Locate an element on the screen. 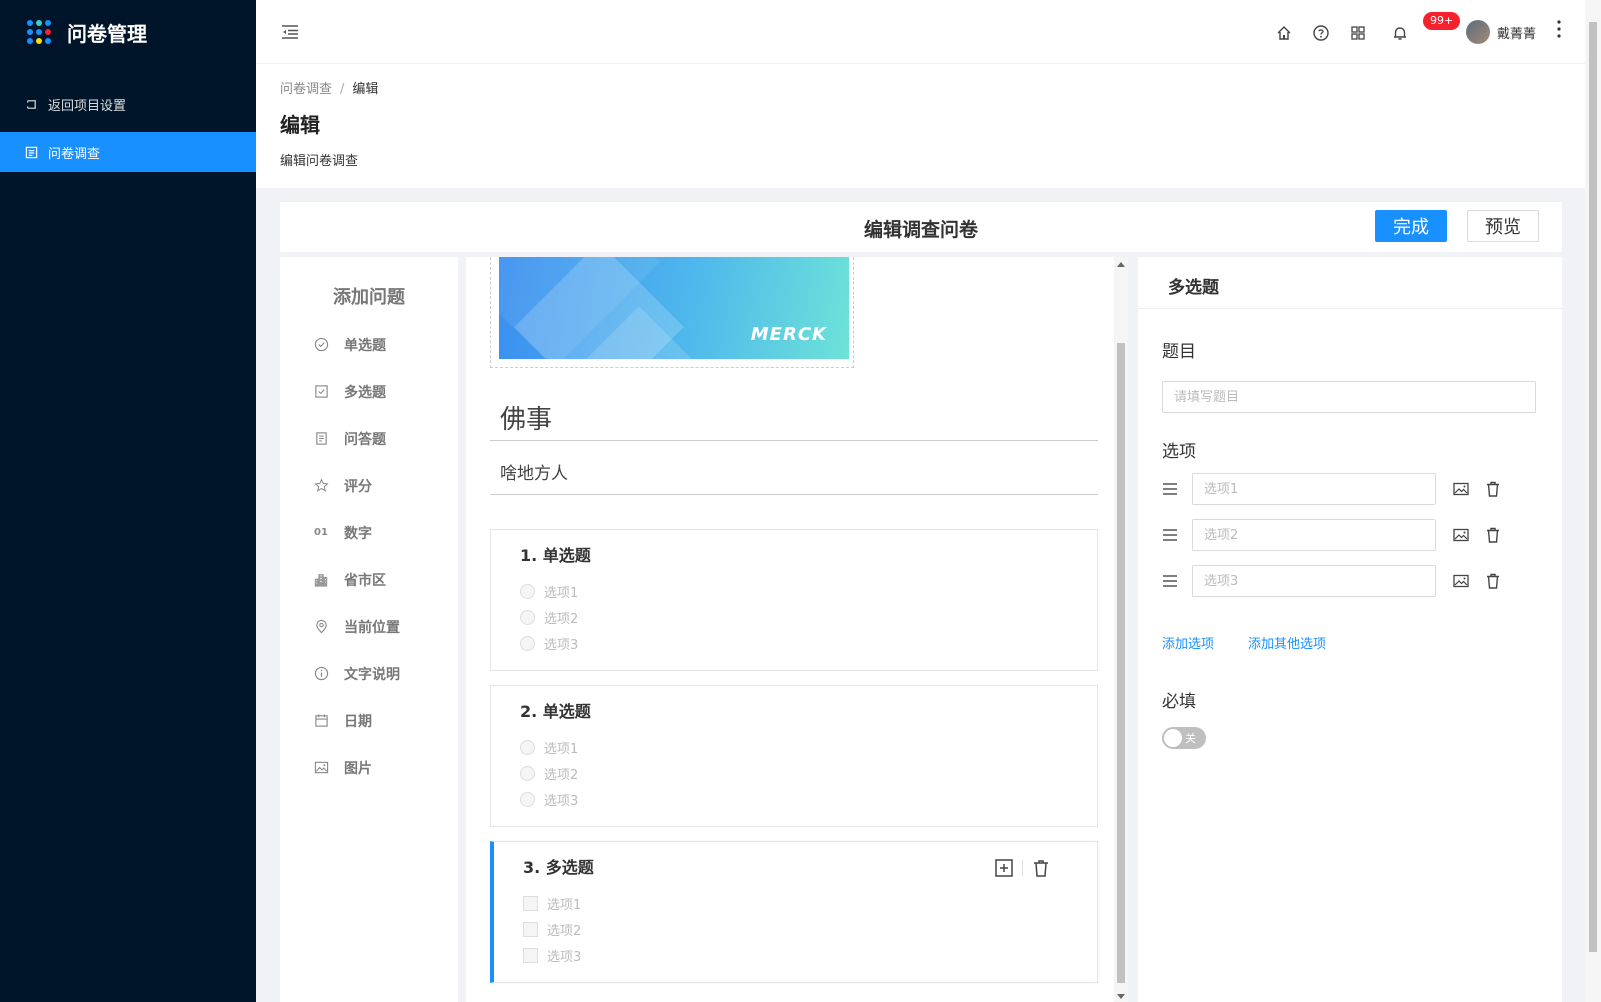  apps-icon is located at coordinates (1358, 33).